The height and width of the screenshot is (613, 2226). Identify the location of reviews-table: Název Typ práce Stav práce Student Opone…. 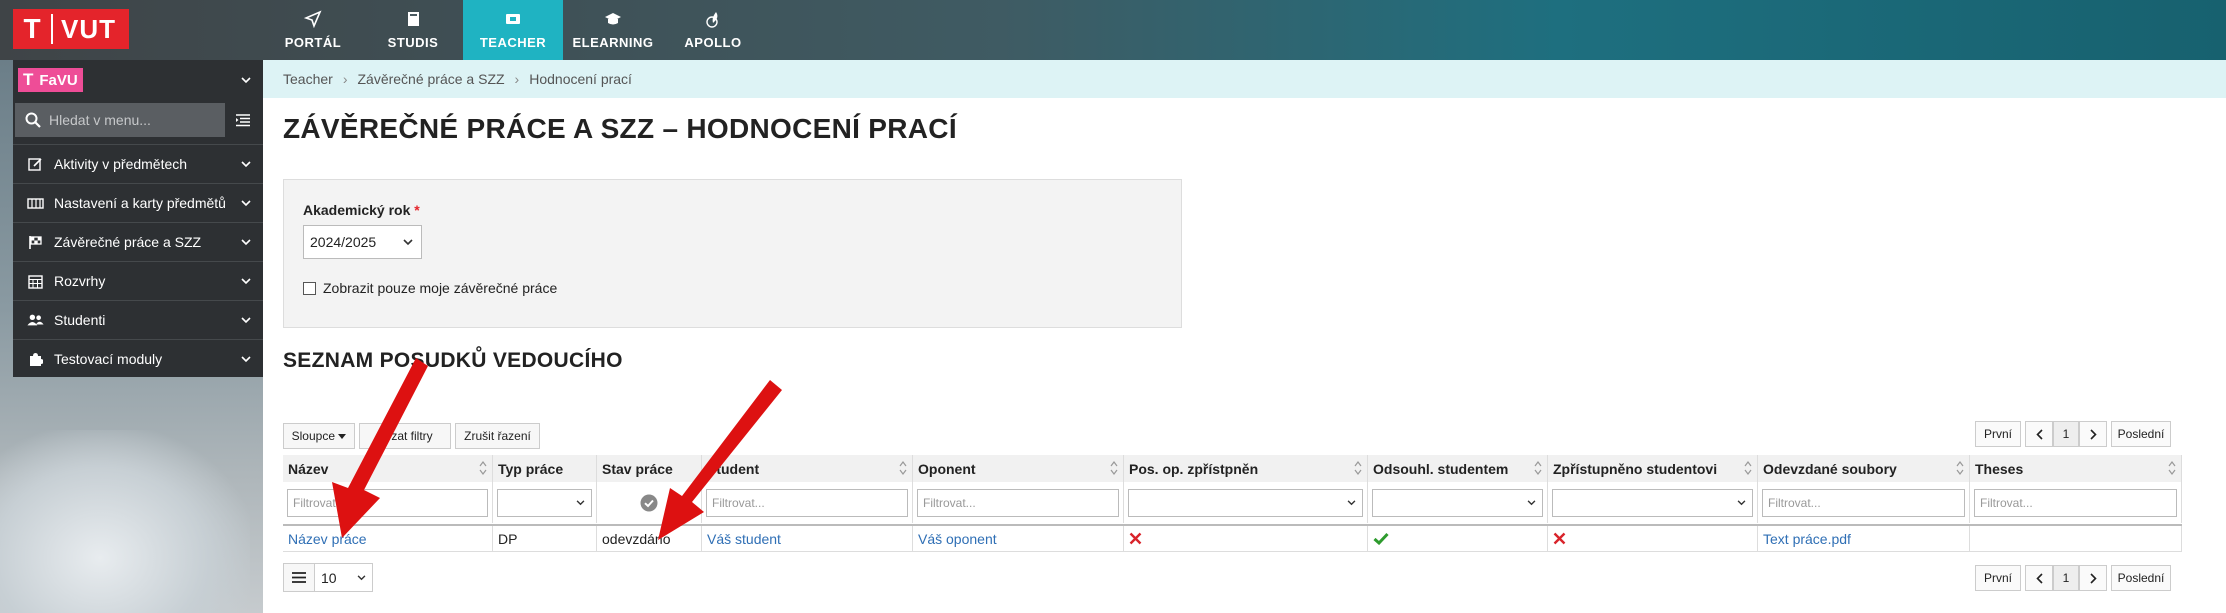
(1232, 504).